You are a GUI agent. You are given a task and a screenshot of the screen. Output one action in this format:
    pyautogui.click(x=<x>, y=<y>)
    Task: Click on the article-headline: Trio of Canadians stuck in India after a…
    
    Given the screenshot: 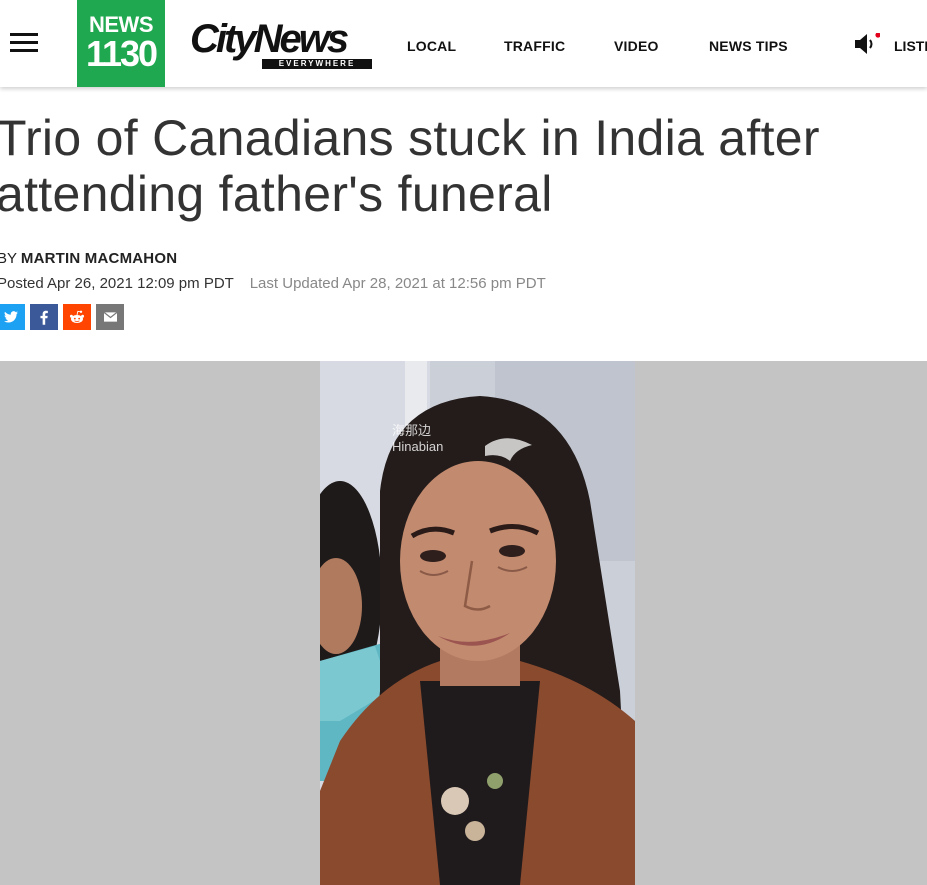 What is the action you would take?
    pyautogui.click(x=410, y=166)
    